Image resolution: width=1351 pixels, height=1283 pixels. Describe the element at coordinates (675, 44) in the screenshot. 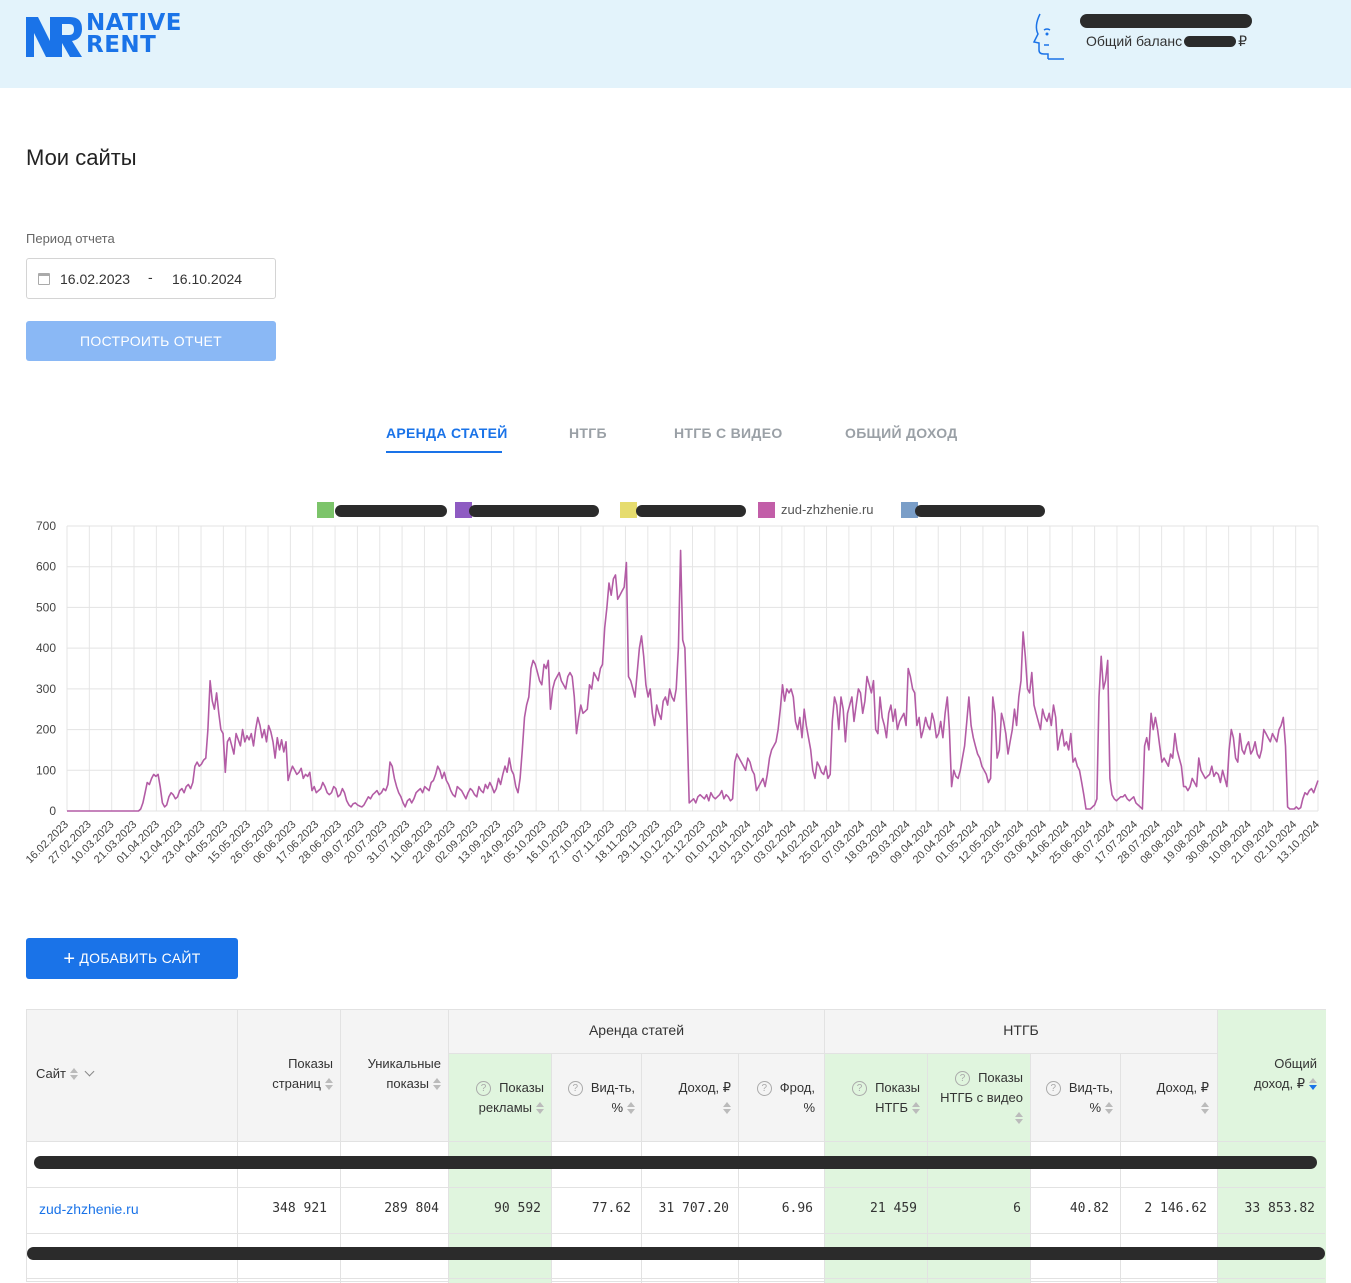

I see `top-header: NATIVE RENT Общий баланс ₽` at that location.